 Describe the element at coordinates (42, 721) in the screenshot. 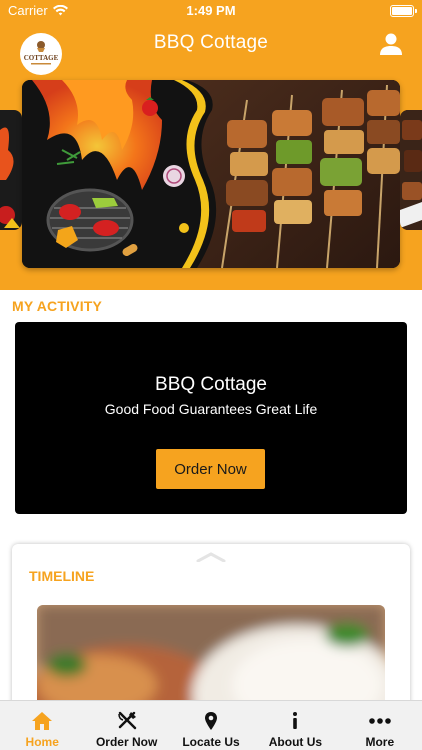

I see `home-icon` at that location.